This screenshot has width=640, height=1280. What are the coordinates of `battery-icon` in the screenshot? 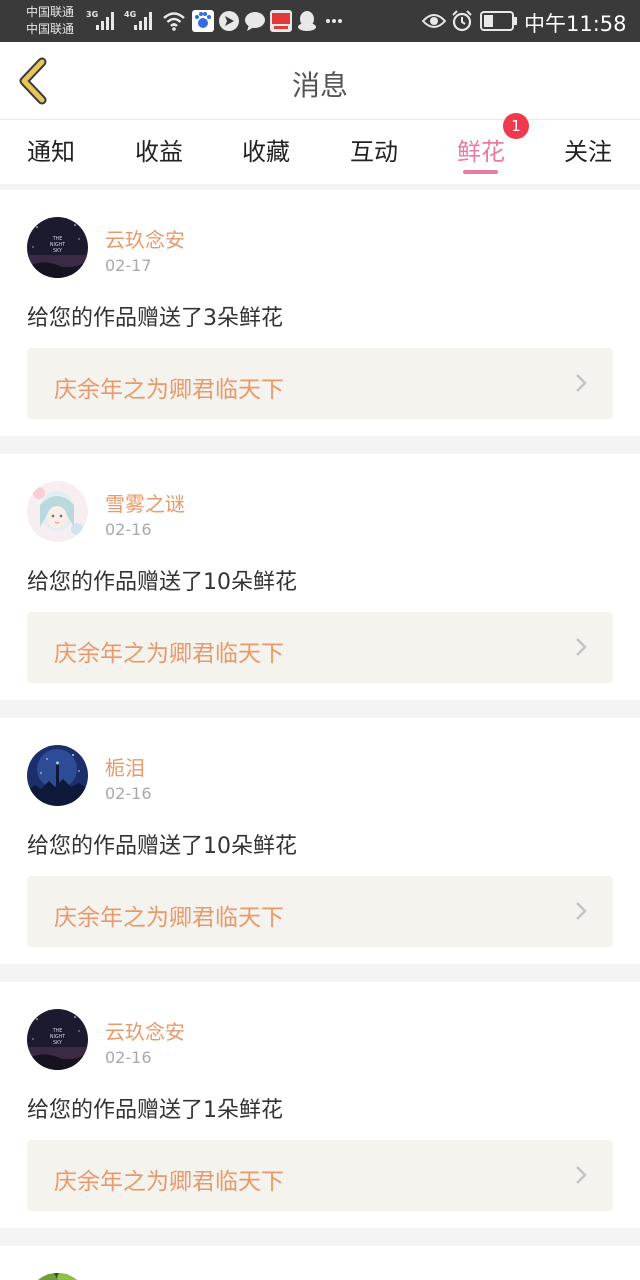 It's located at (498, 21).